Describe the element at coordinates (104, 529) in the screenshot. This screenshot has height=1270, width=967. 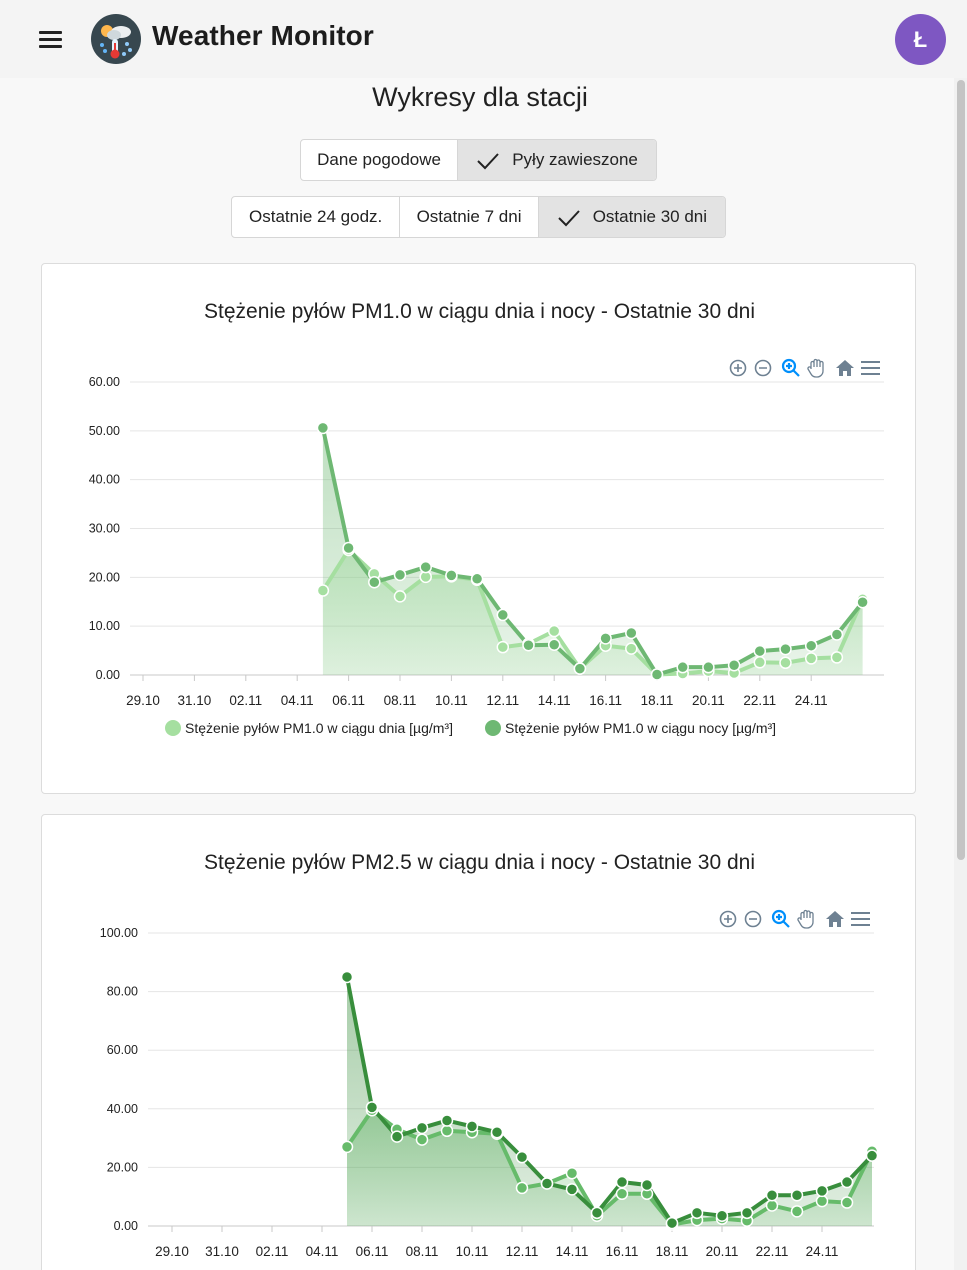
I see `y-tick-label: 30.00` at that location.